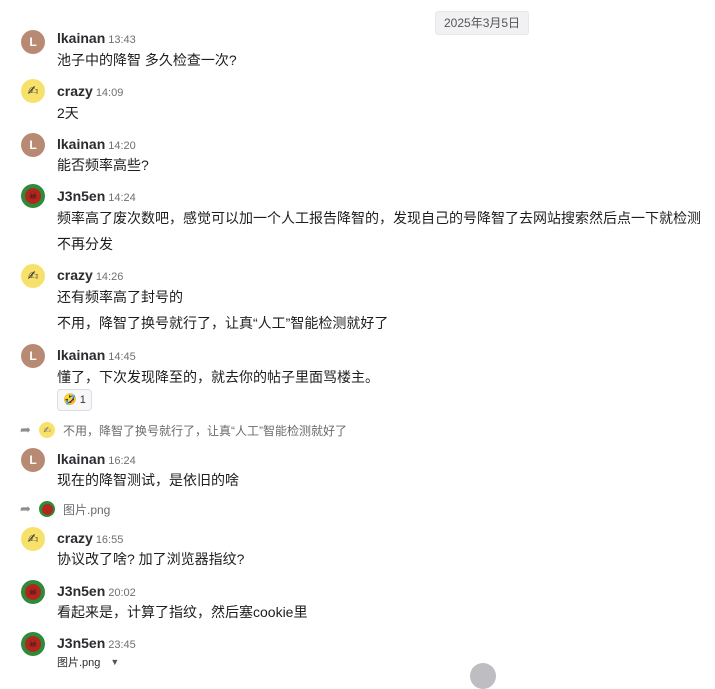  What do you see at coordinates (122, 146) in the screenshot?
I see `timestamp: 14:20` at bounding box center [122, 146].